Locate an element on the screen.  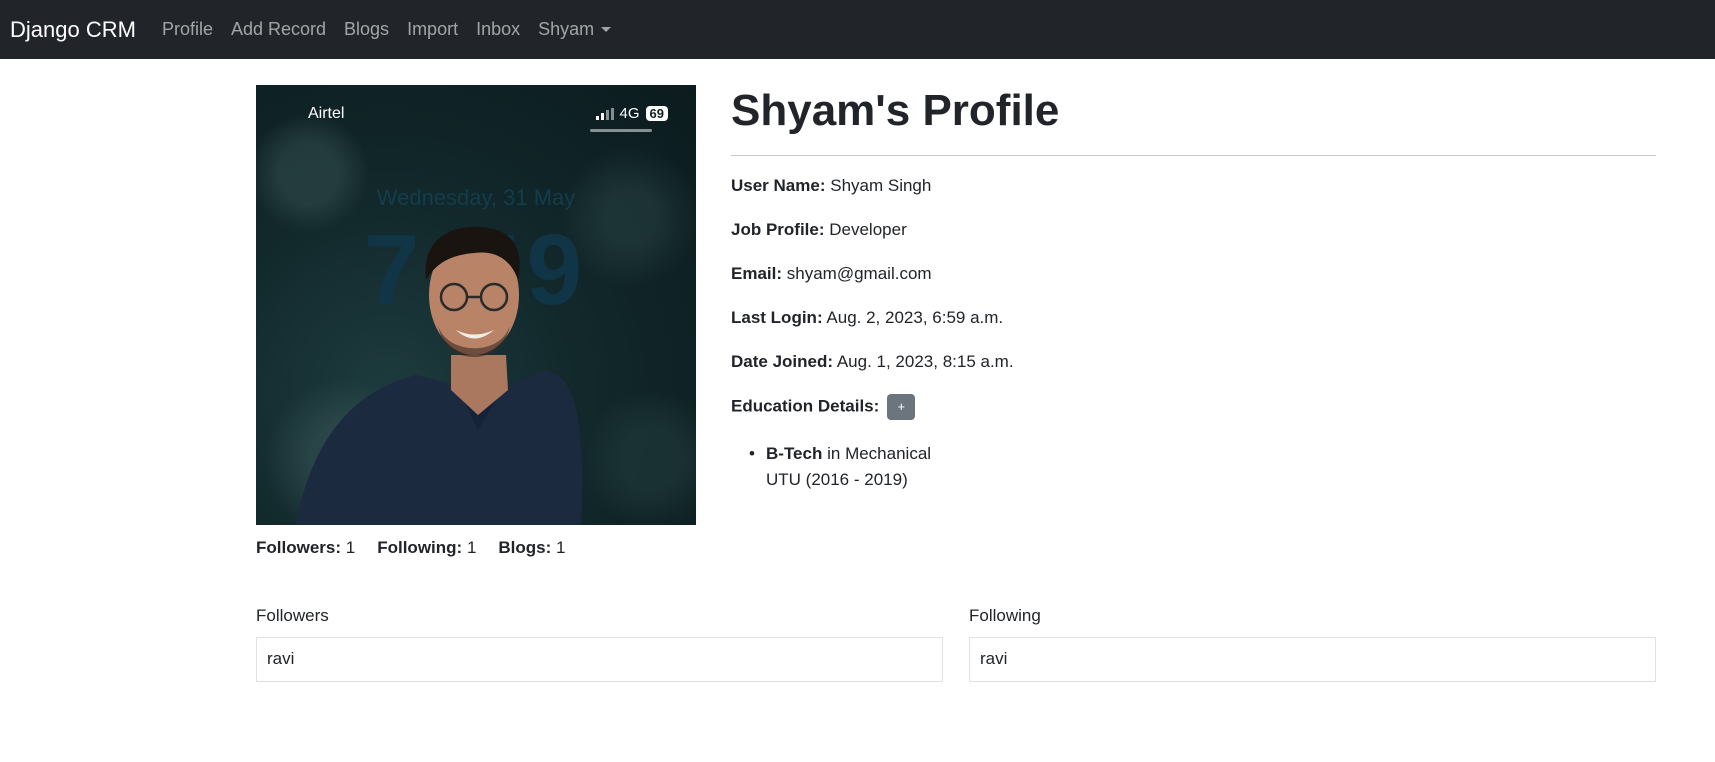
page-title: Shyam's Profile is located at coordinates (895, 110).